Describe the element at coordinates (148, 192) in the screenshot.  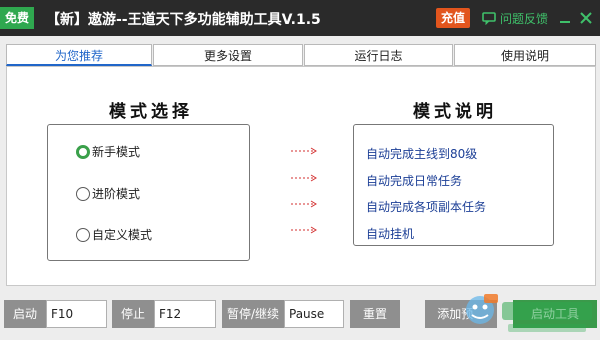
I see `mode-select-box: 新手模式 进阶模式 自定义模式` at that location.